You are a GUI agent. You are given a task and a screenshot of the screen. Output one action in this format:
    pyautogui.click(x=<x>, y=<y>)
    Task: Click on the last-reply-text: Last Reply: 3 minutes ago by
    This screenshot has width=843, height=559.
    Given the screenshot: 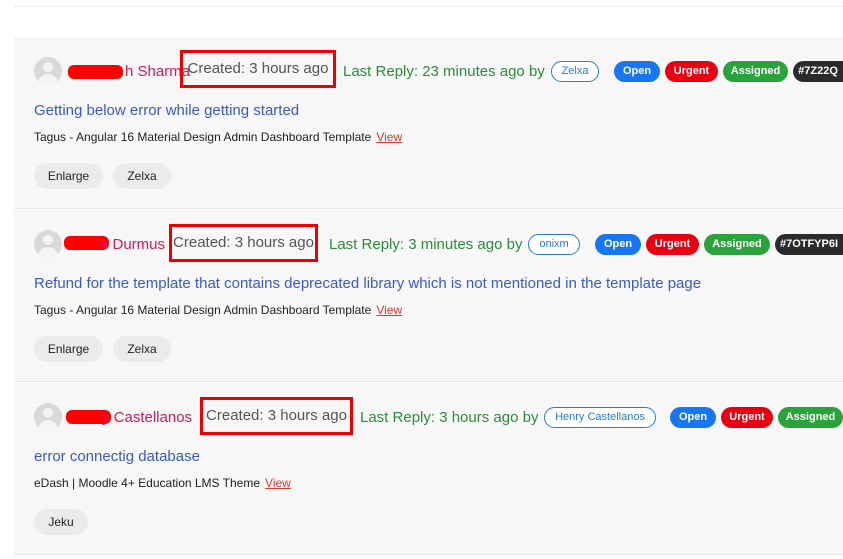 What is the action you would take?
    pyautogui.click(x=426, y=244)
    